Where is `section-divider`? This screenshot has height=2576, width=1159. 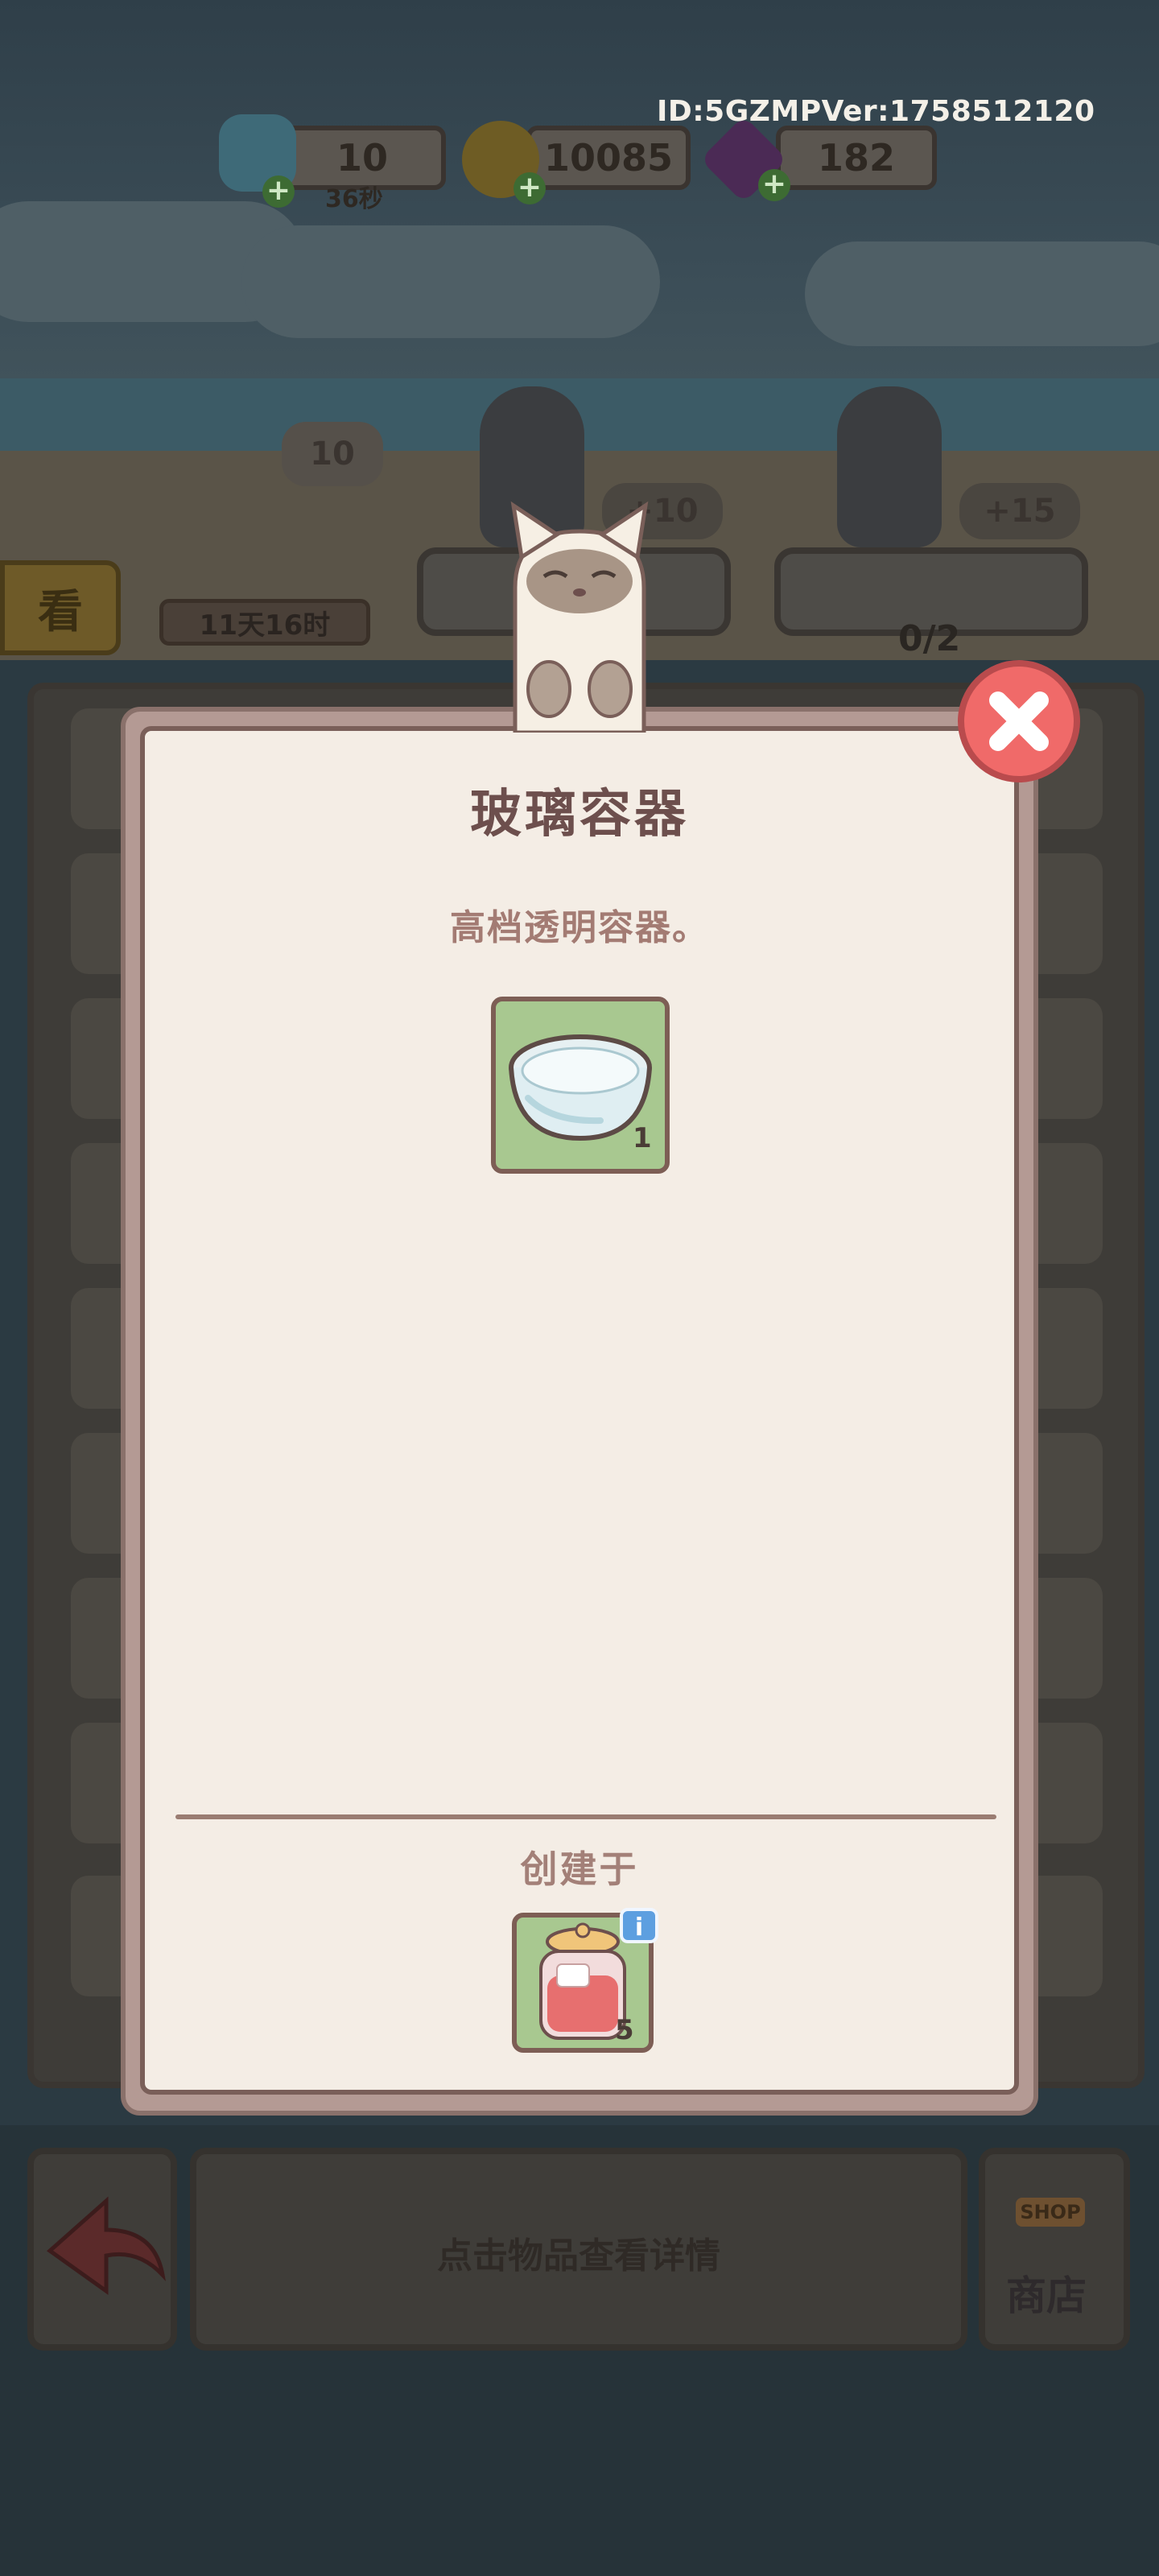
section-divider is located at coordinates (585, 1816).